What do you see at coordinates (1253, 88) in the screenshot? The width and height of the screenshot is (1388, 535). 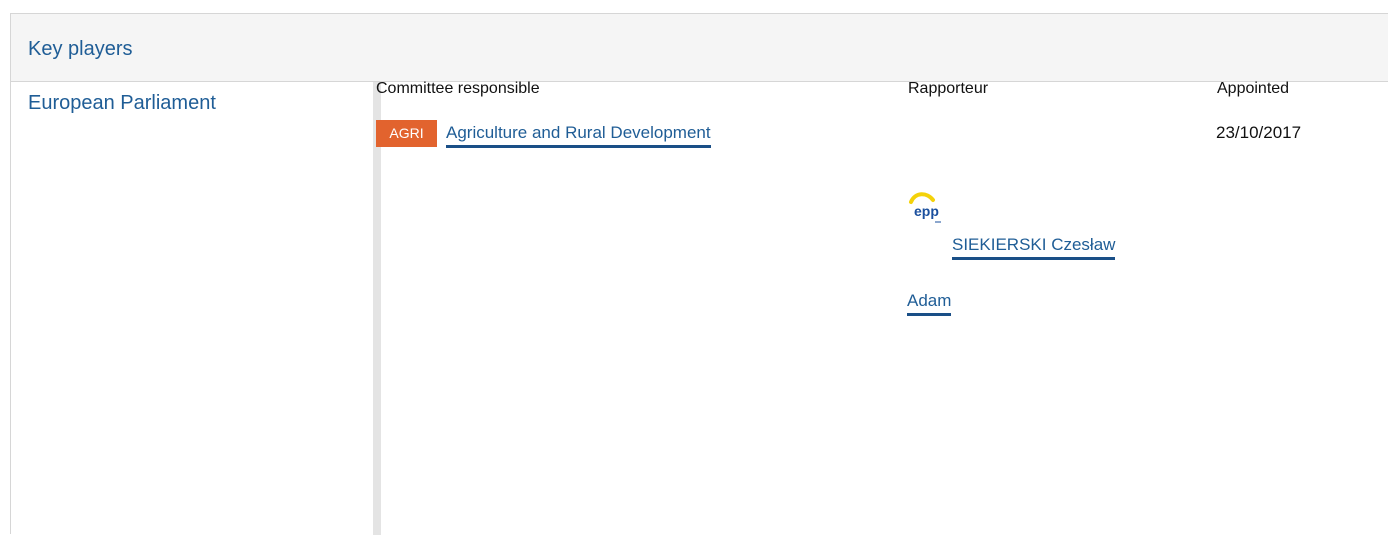 I see `appointed-column-header: Appointed` at bounding box center [1253, 88].